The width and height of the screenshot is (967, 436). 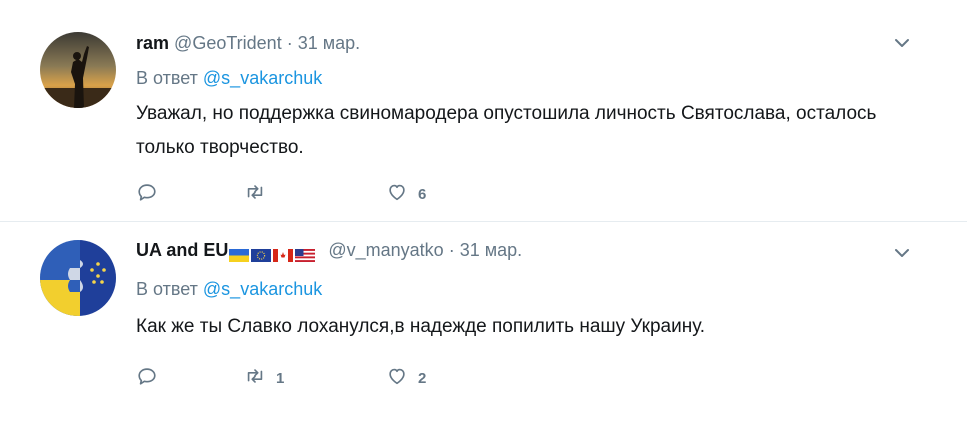 What do you see at coordinates (385, 250) in the screenshot?
I see `user-handle: @v_manyatko` at bounding box center [385, 250].